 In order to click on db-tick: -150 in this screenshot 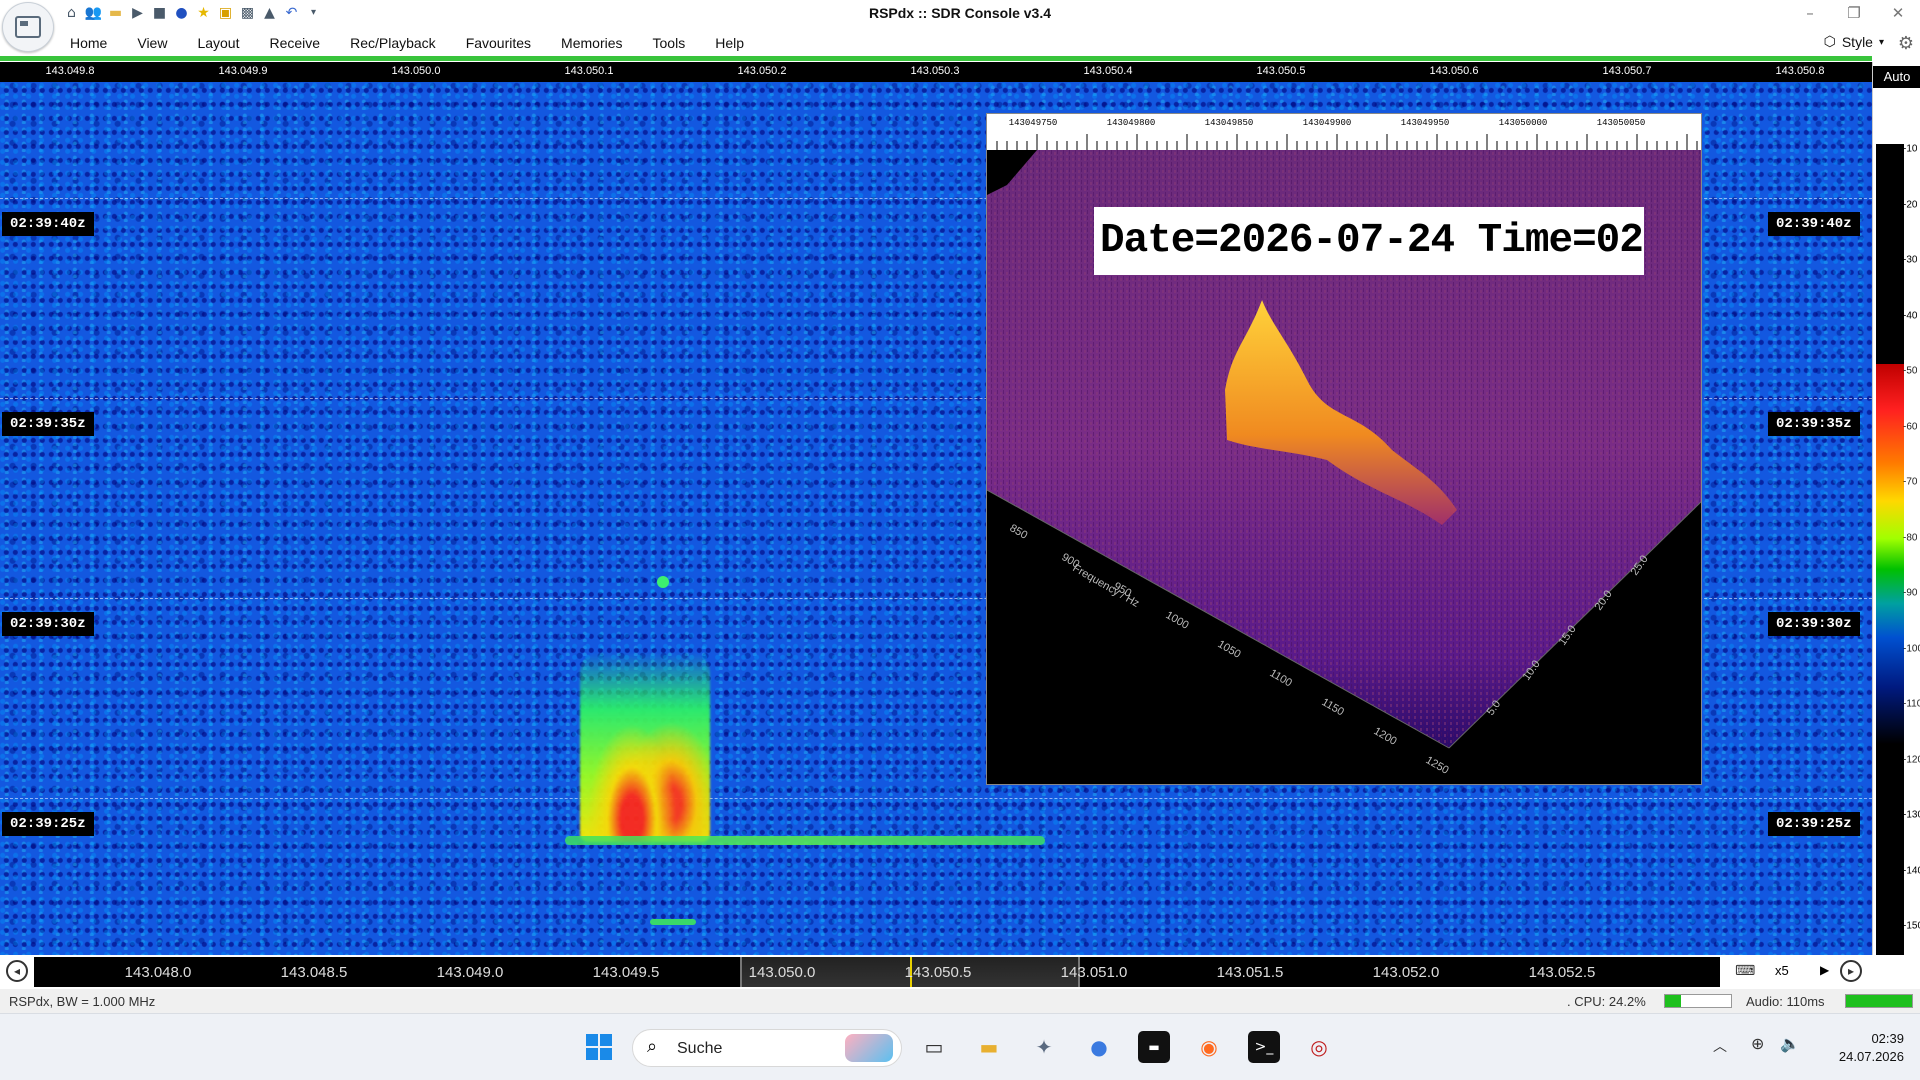, I will do `click(1911, 926)`.